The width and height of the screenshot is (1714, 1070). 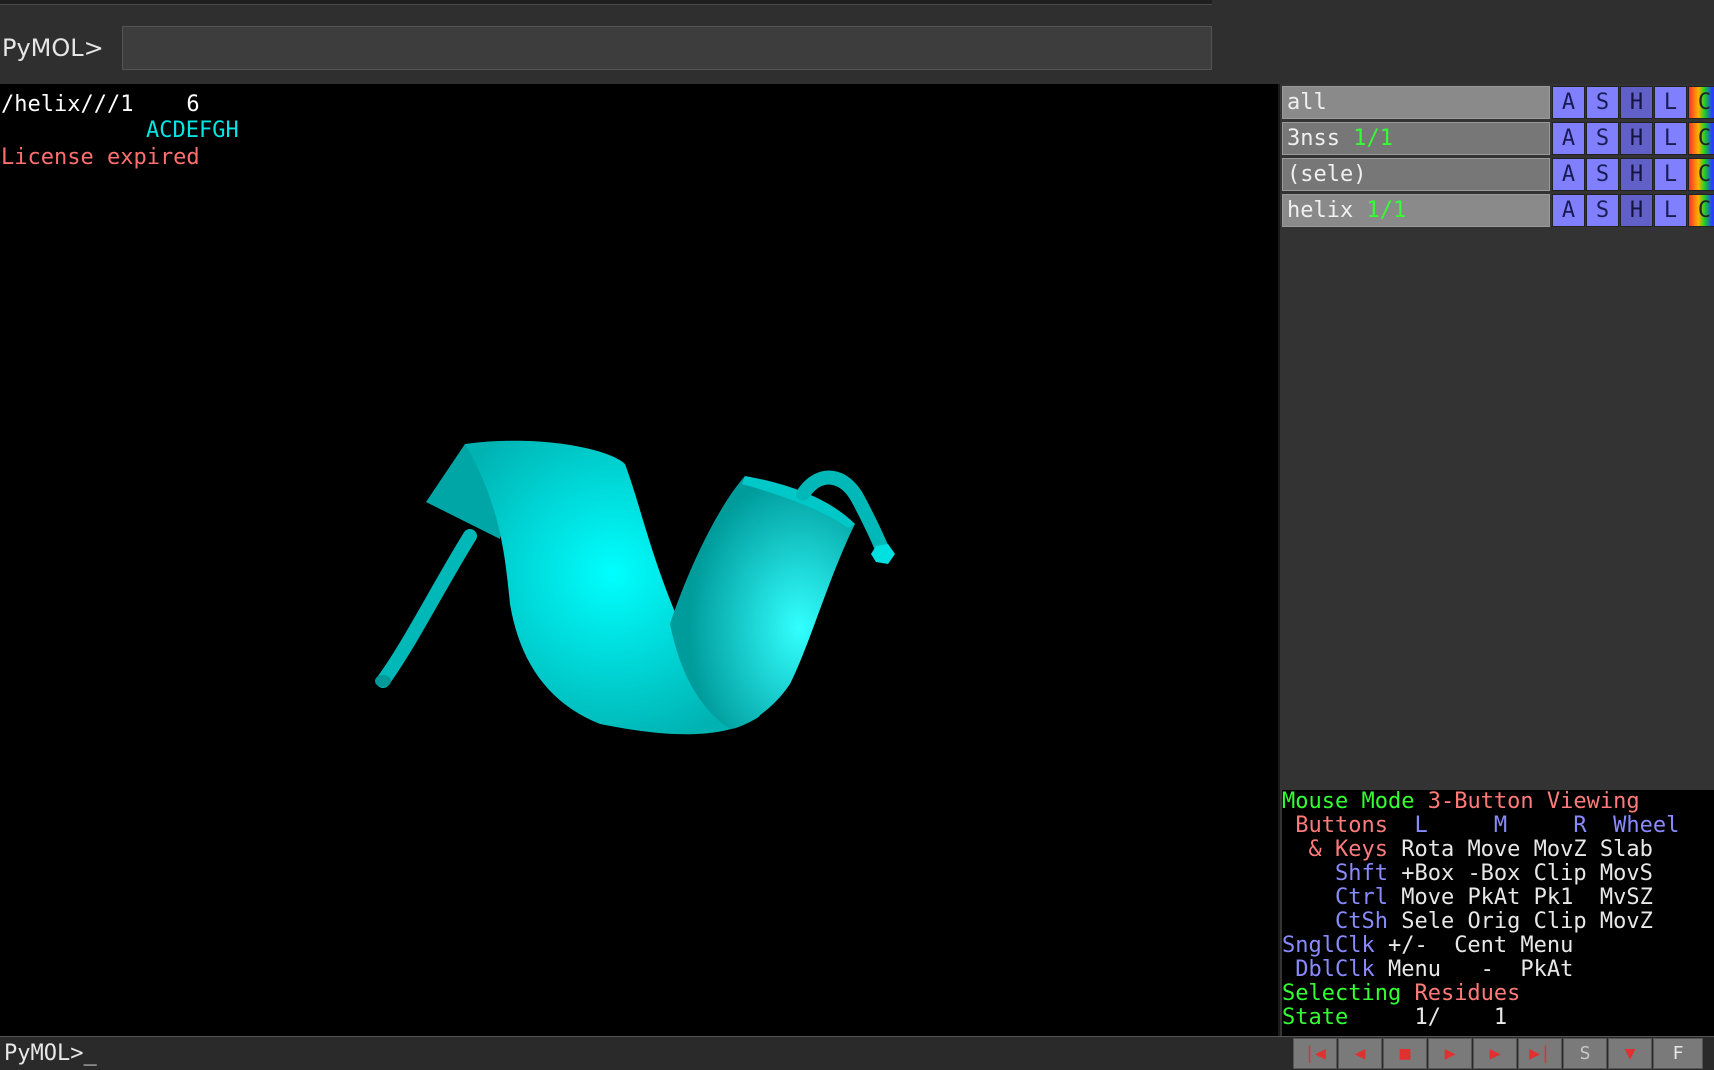 I want to click on object-row-helix: helix 1/1 A S H L C, so click(x=1498, y=210).